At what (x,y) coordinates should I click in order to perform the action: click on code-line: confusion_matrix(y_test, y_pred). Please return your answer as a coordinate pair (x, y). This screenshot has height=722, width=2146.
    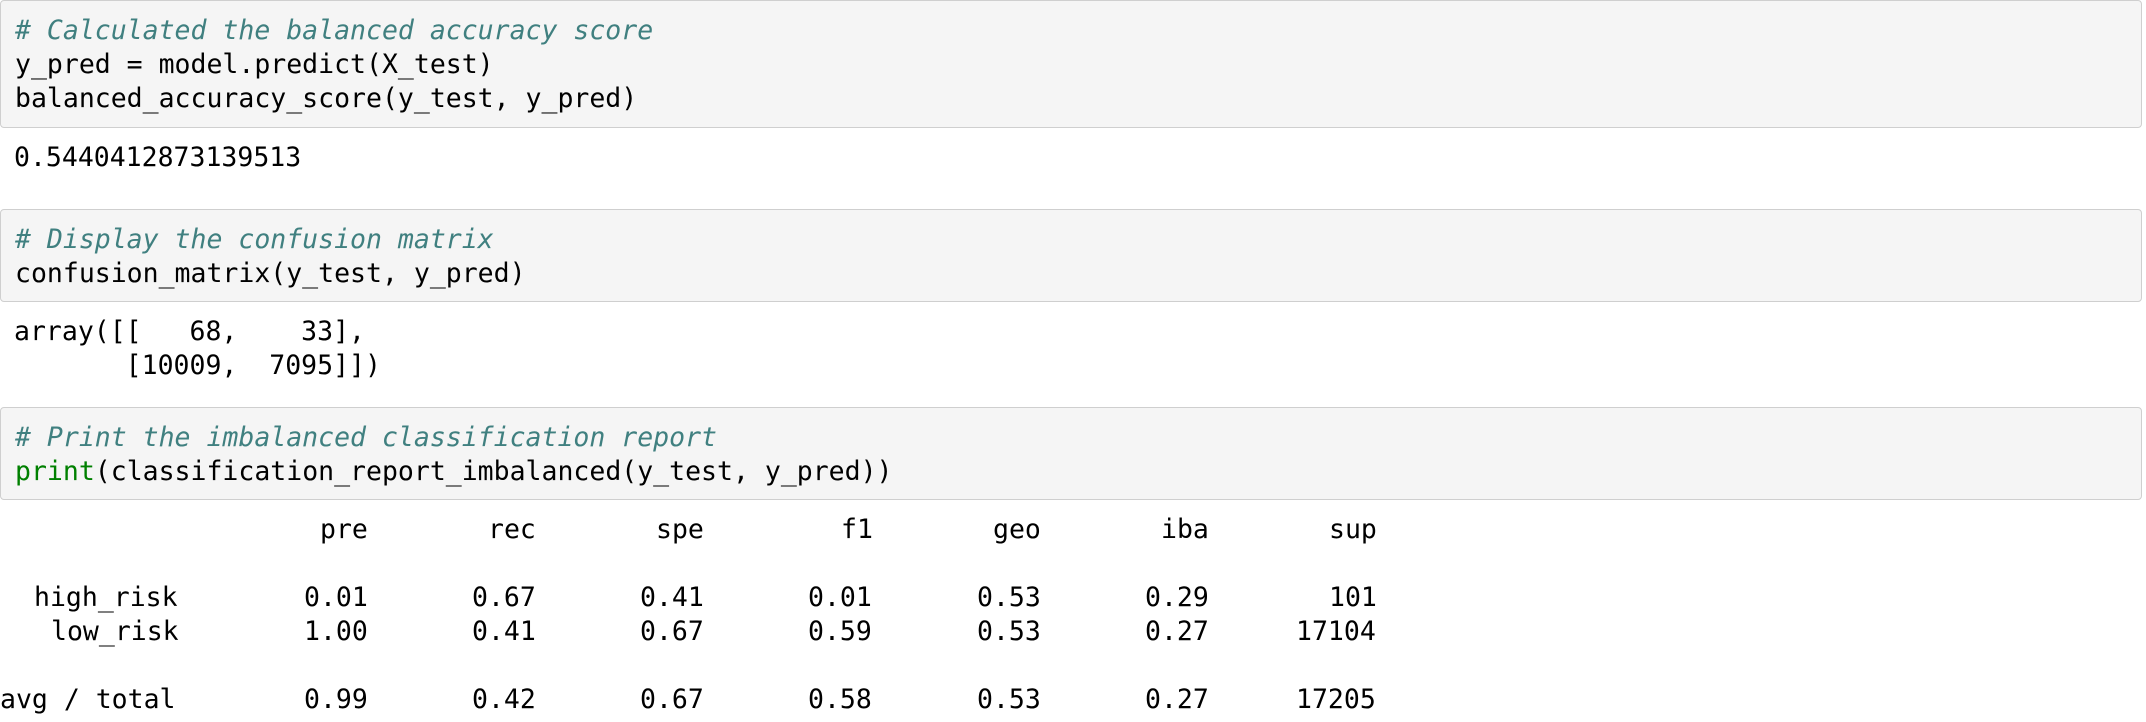
    Looking at the image, I should click on (270, 273).